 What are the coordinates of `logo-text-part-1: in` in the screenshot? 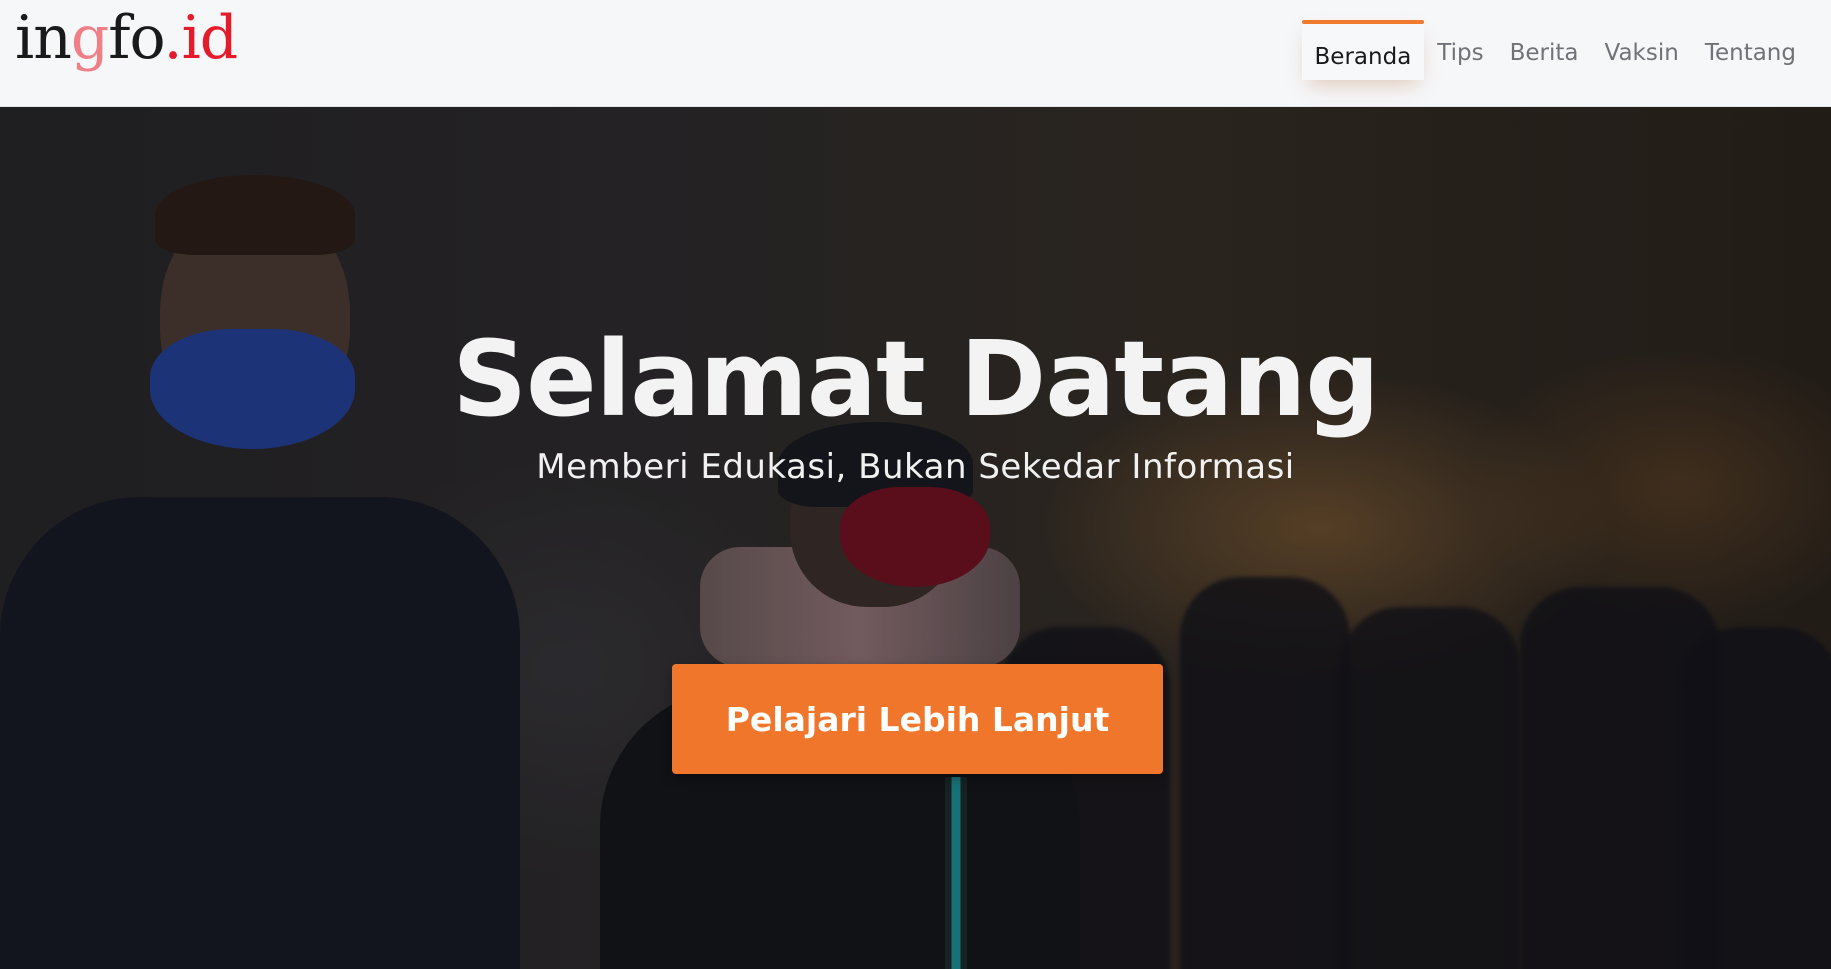 It's located at (43, 38).